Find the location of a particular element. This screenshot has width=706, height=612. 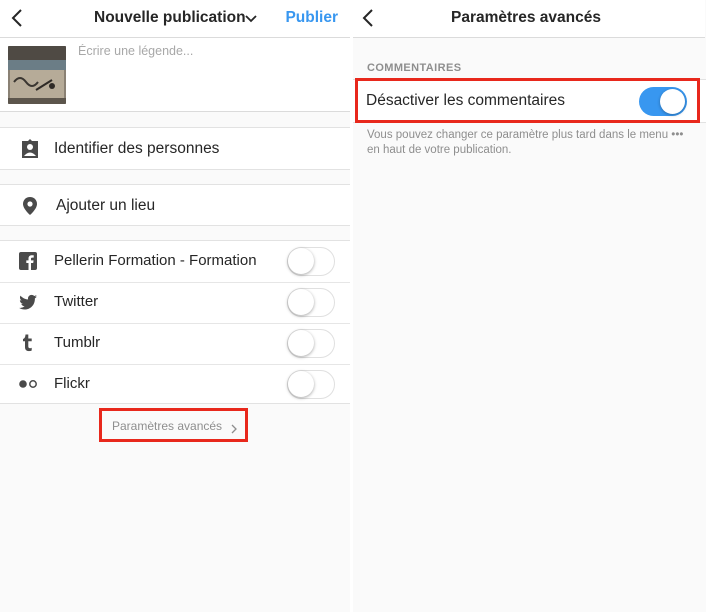

flickr-share-toggle is located at coordinates (311, 384).